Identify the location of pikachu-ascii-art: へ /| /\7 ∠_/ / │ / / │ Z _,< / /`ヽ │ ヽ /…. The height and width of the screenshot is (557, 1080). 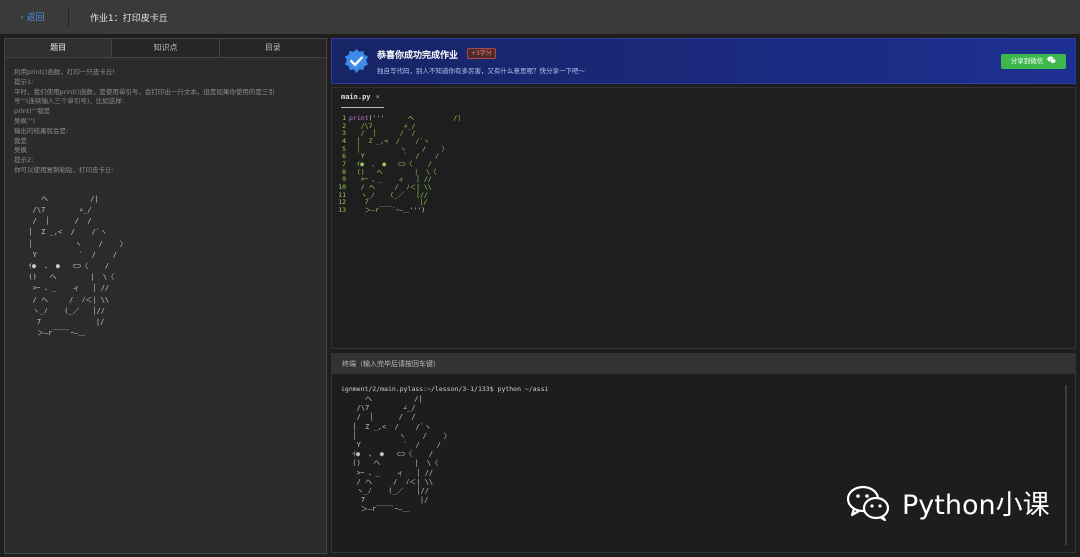
(77, 266).